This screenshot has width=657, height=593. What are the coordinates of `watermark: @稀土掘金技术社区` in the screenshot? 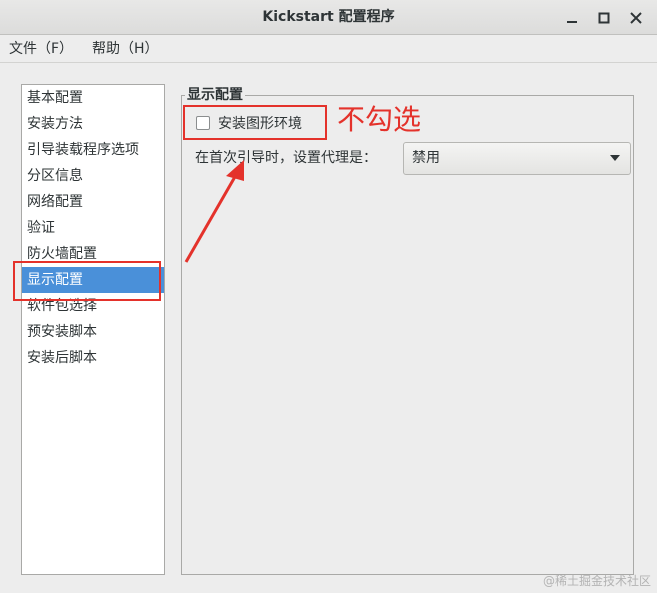 It's located at (596, 581).